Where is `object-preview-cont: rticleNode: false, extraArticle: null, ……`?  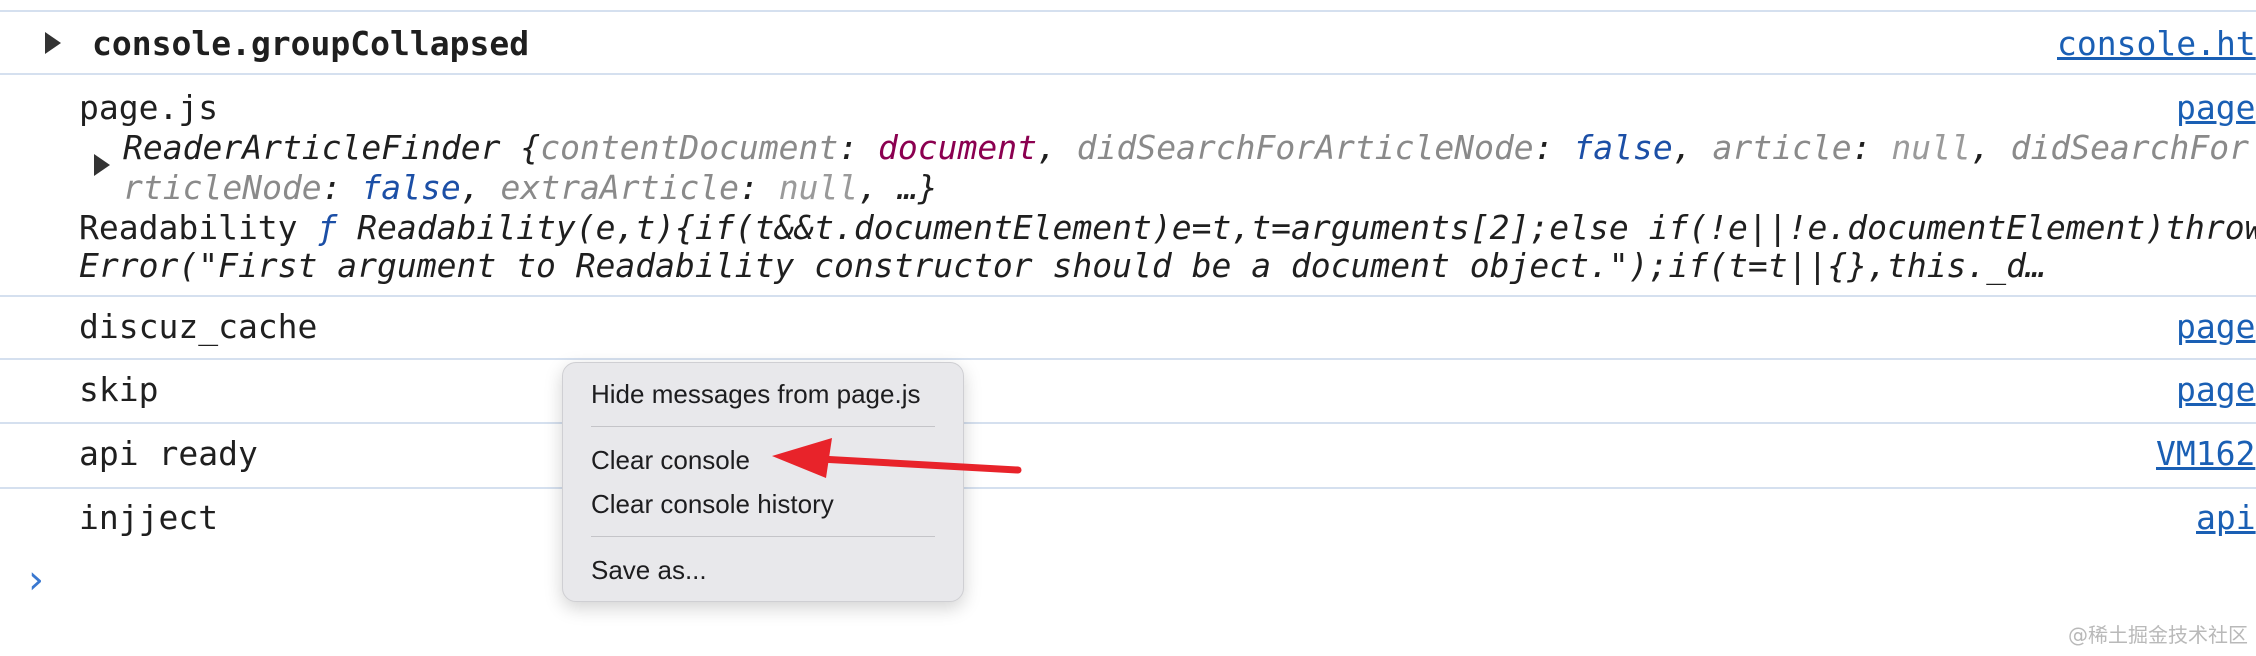 object-preview-cont: rticleNode: false, extraArticle: null, …… is located at coordinates (530, 187).